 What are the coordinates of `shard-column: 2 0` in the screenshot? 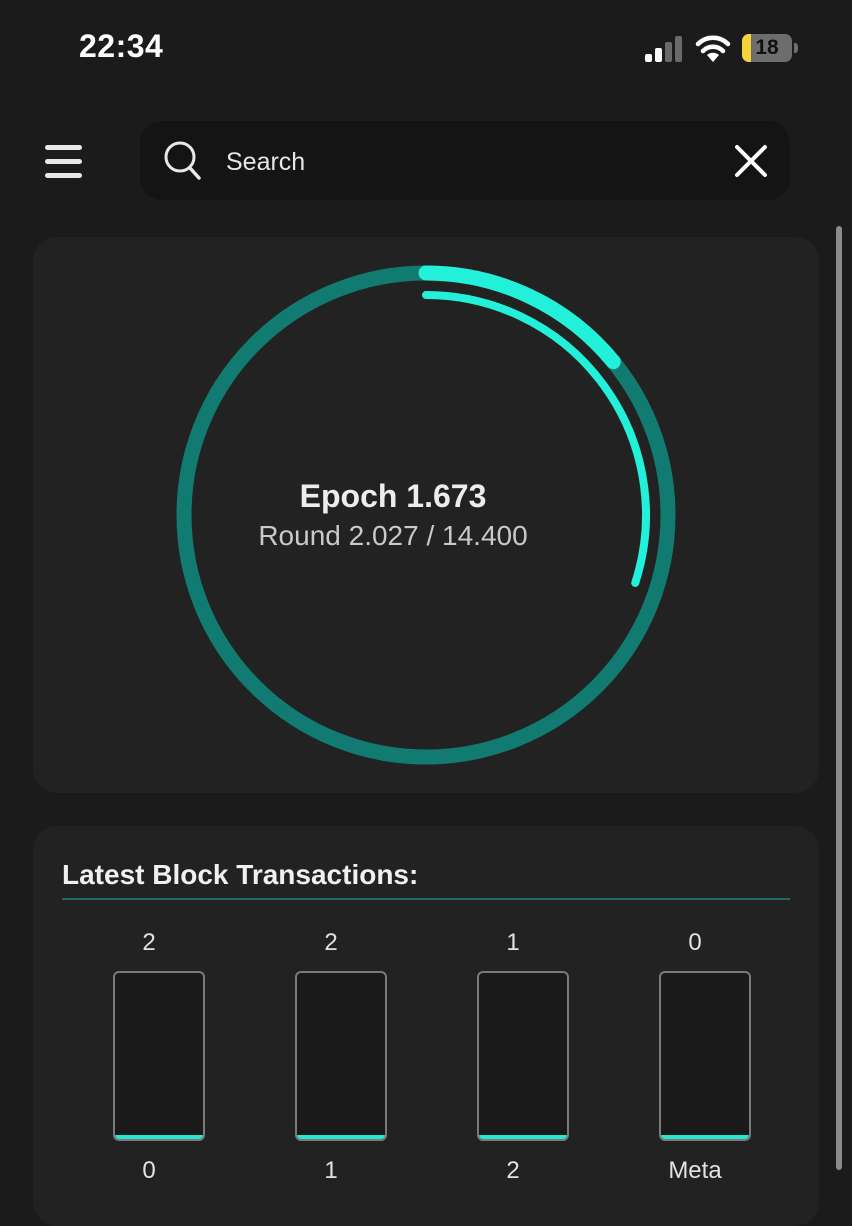 It's located at (149, 1059).